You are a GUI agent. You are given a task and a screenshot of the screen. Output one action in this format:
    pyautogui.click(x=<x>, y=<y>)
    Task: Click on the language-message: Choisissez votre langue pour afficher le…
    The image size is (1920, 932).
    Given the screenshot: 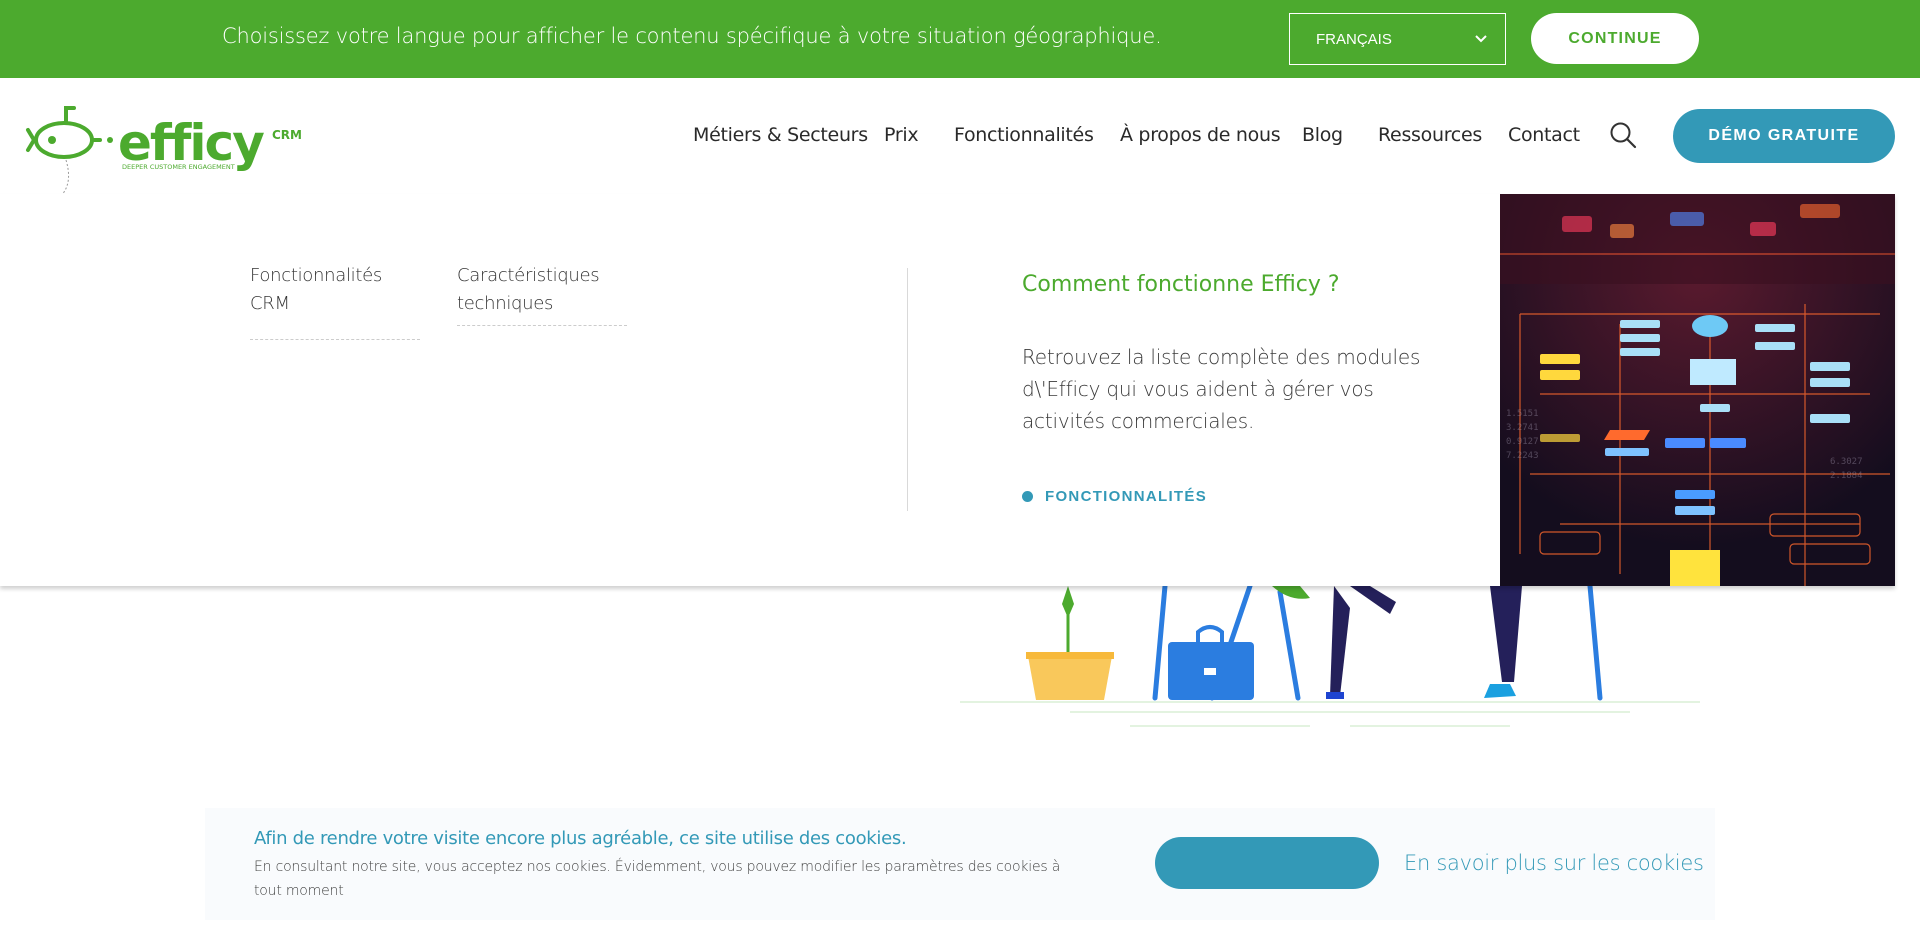 What is the action you would take?
    pyautogui.click(x=692, y=36)
    